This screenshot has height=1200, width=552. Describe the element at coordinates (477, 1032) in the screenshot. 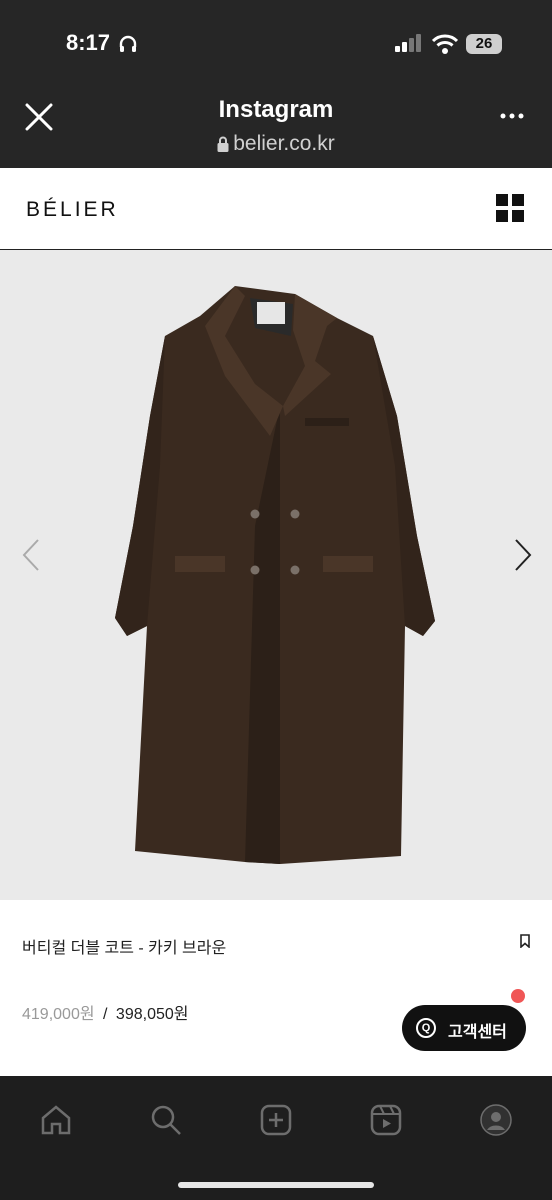

I see `customer-service-label: 고객센터` at that location.